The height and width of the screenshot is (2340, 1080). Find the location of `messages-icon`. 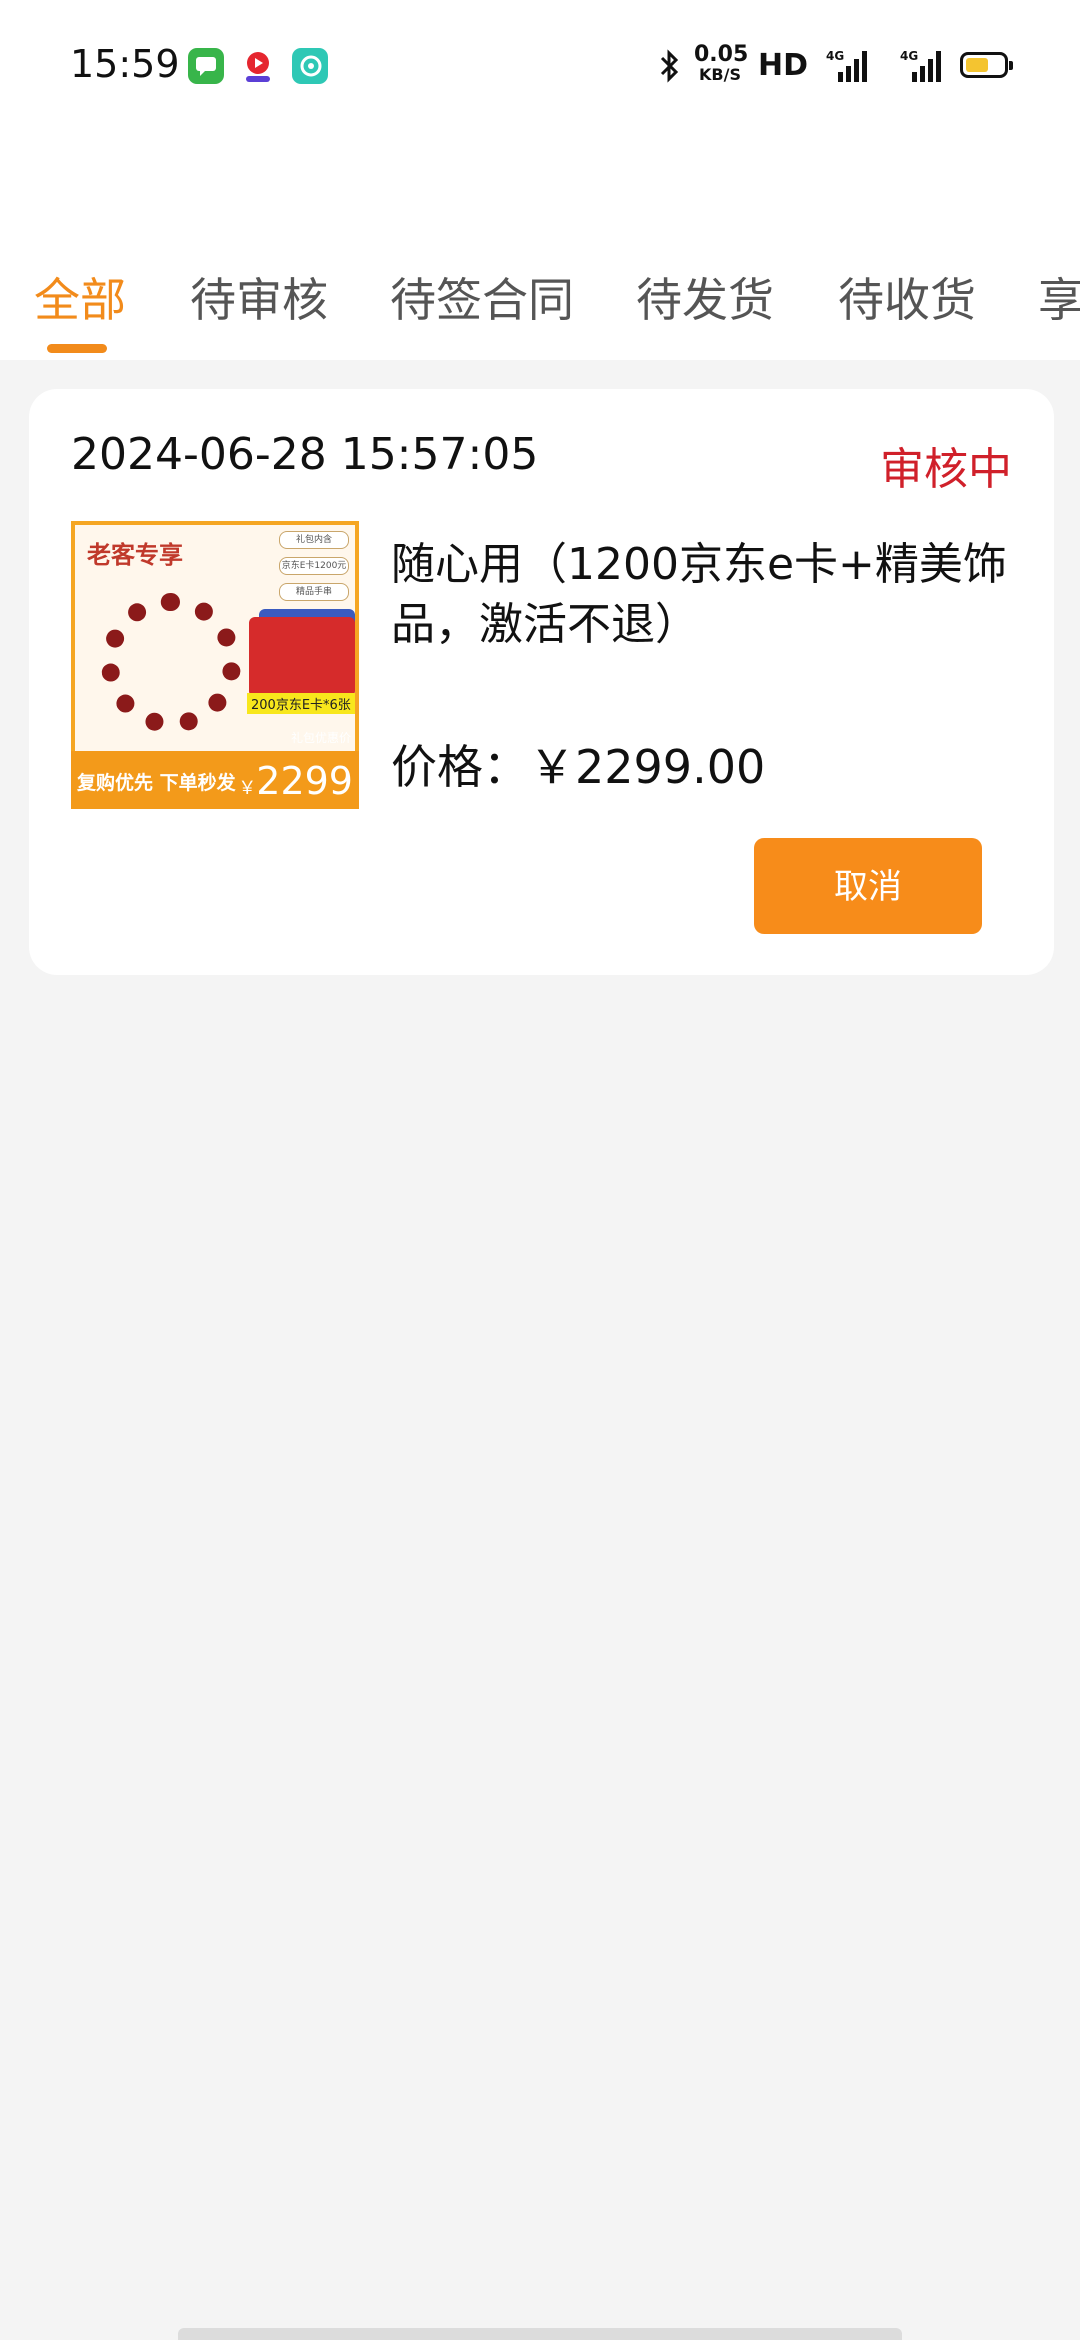

messages-icon is located at coordinates (206, 66).